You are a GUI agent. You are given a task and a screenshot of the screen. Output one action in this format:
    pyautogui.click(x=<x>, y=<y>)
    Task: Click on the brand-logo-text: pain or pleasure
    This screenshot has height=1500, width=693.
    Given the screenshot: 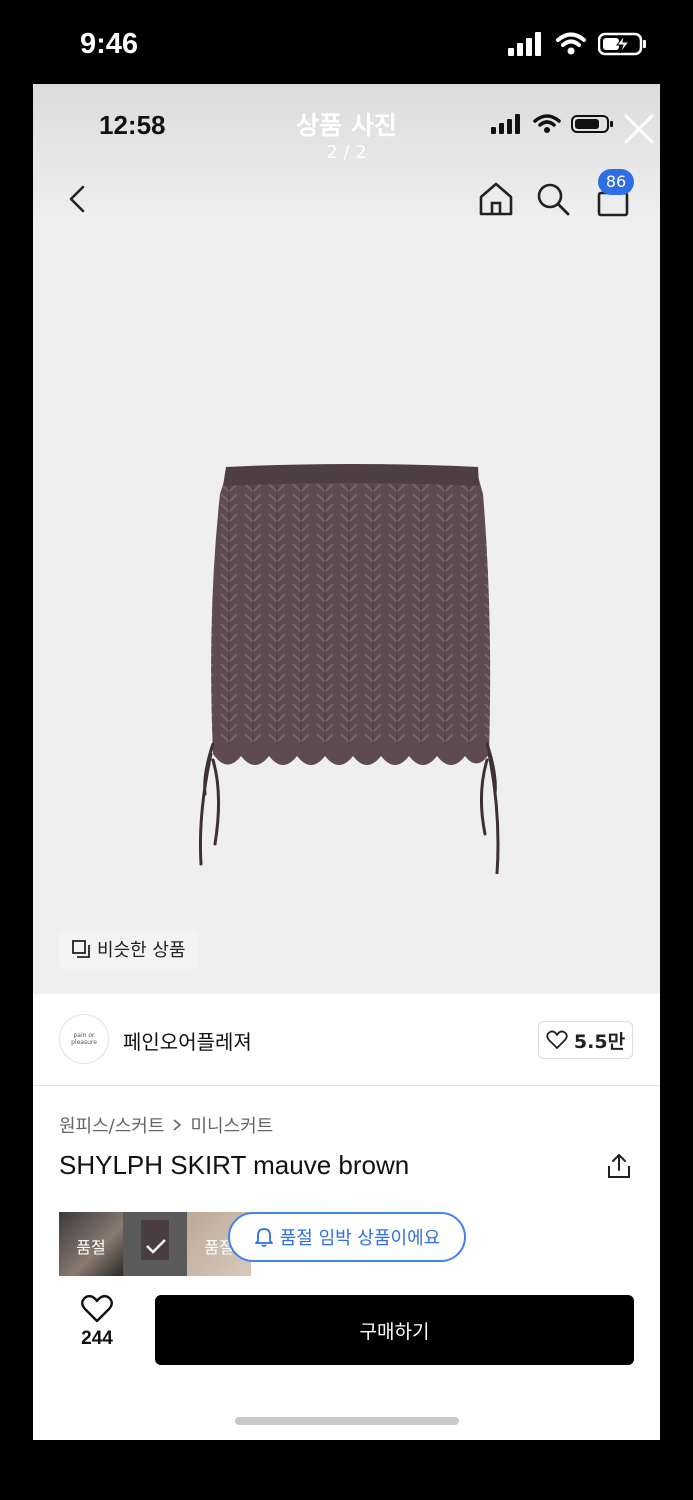 What is the action you would take?
    pyautogui.click(x=84, y=1039)
    